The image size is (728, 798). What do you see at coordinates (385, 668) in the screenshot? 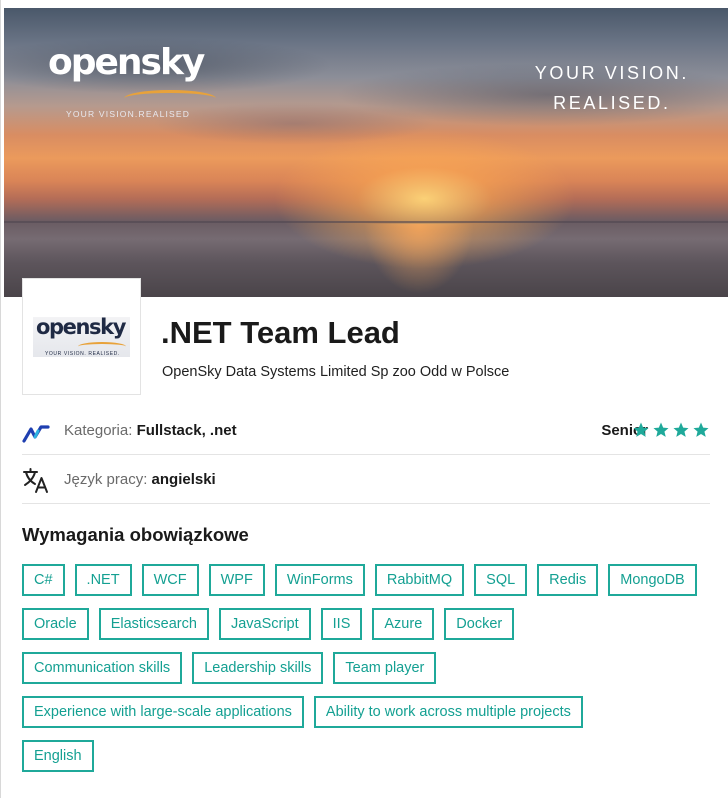
I see `skill-chip: Team player` at bounding box center [385, 668].